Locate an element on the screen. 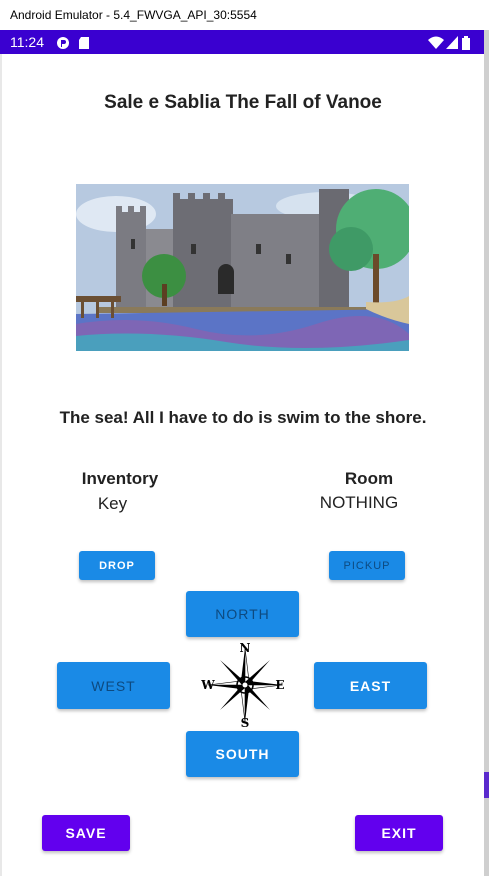  exit-button: EXIT is located at coordinates (399, 833).